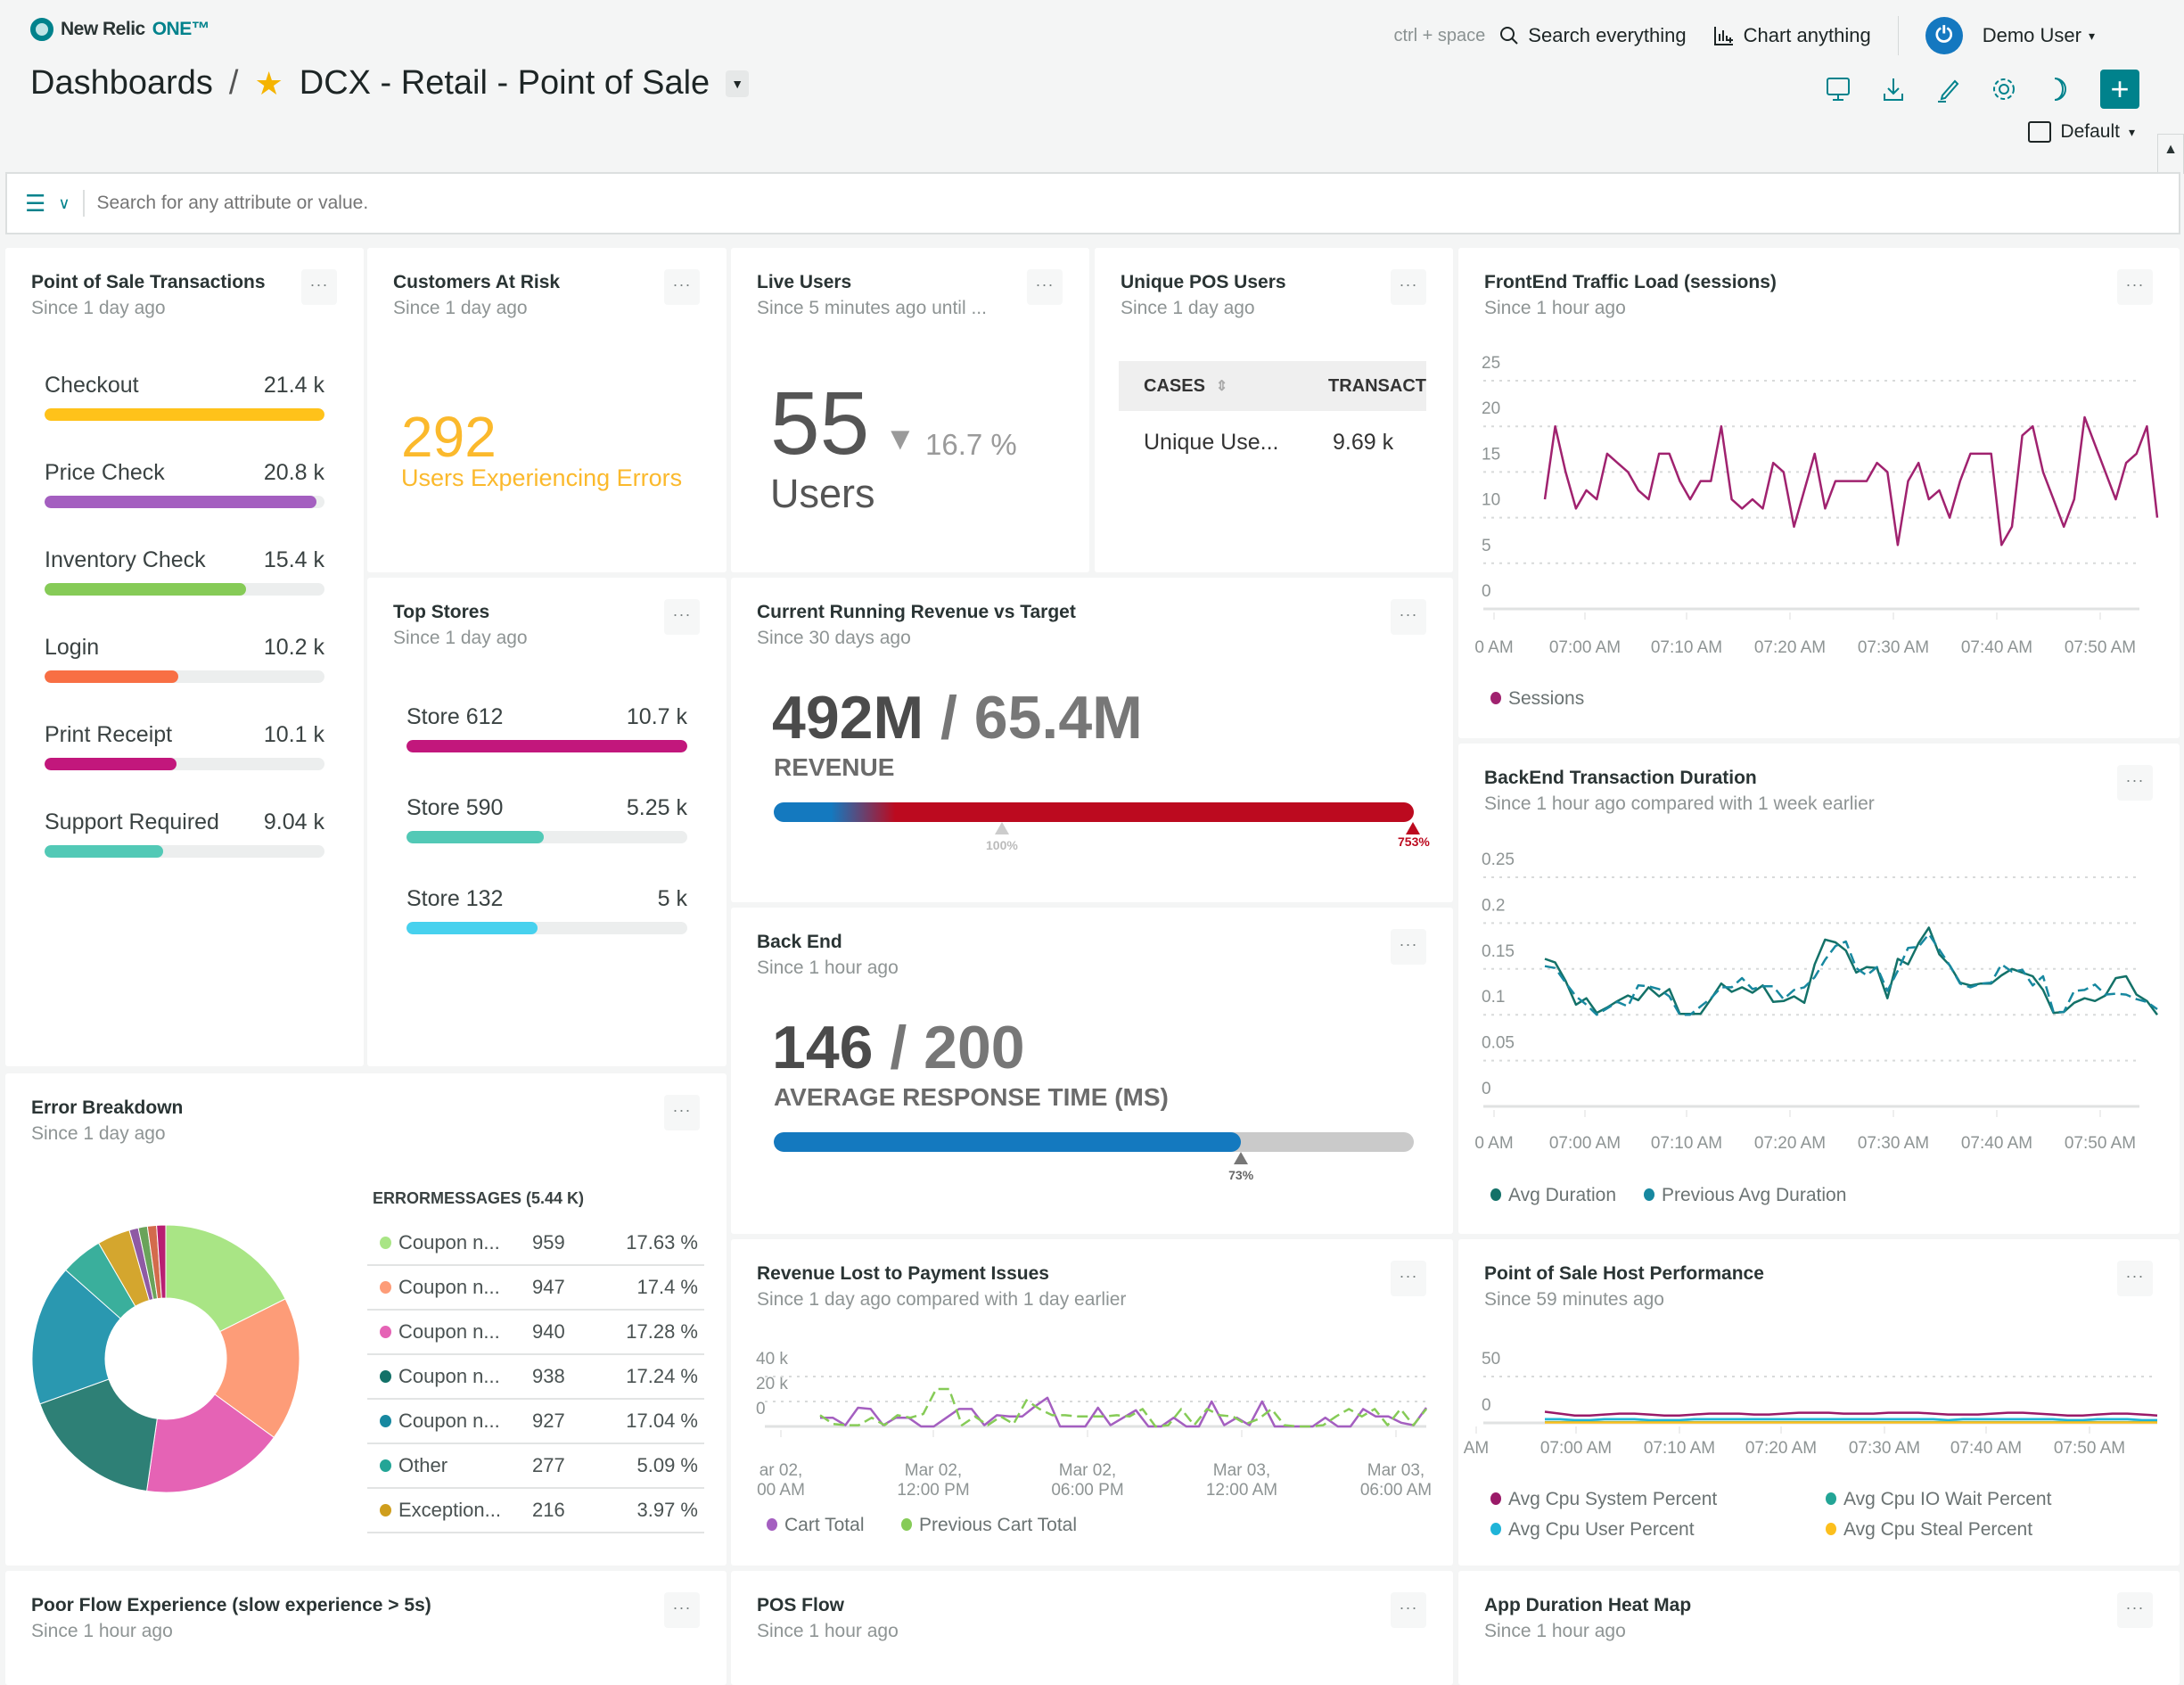 This screenshot has width=2184, height=1685. What do you see at coordinates (268, 84) in the screenshot?
I see `favorite-star-icon: ★` at bounding box center [268, 84].